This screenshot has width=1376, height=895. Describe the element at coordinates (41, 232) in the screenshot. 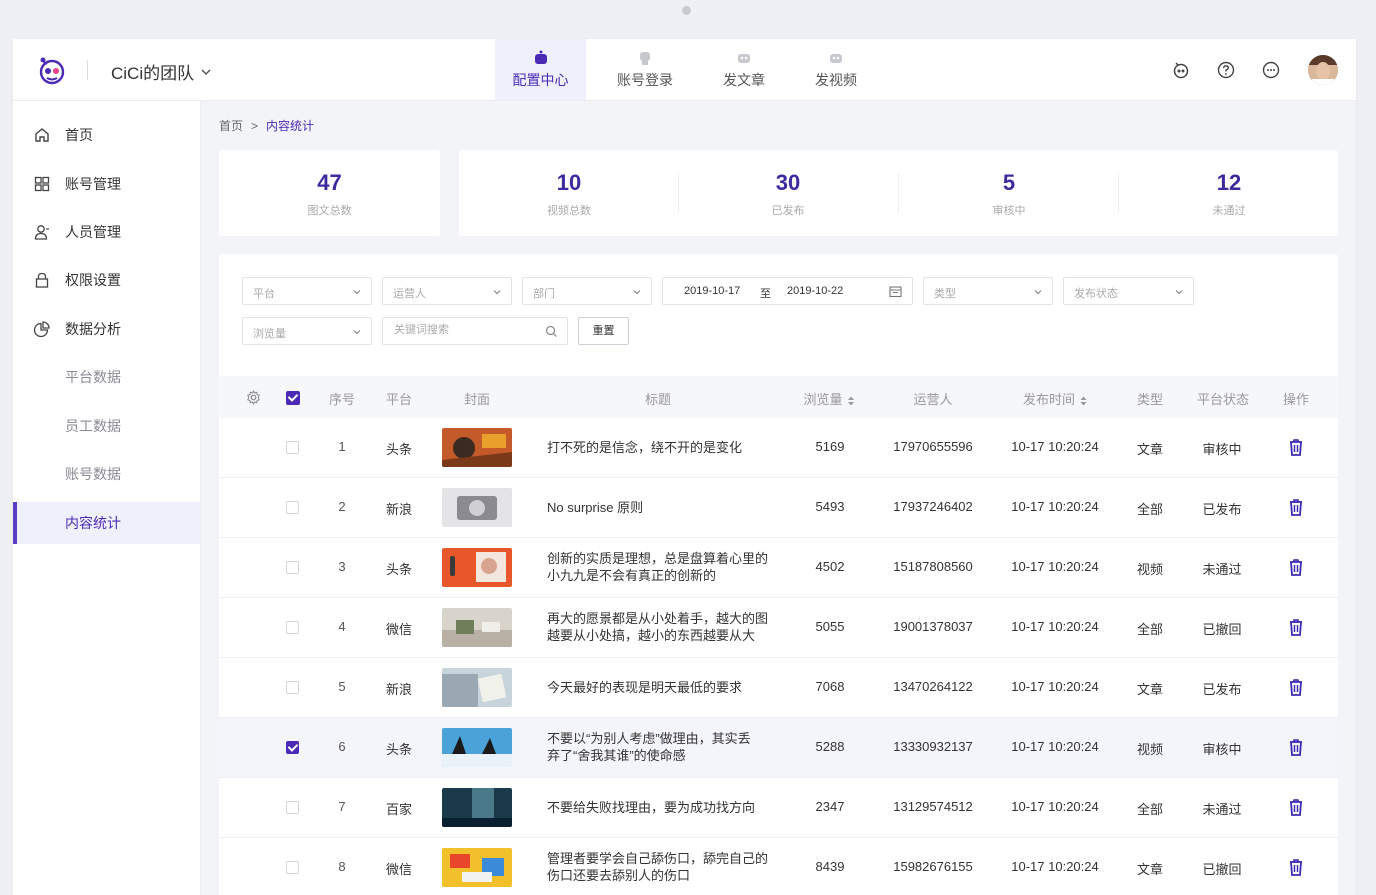

I see `user-icon` at that location.